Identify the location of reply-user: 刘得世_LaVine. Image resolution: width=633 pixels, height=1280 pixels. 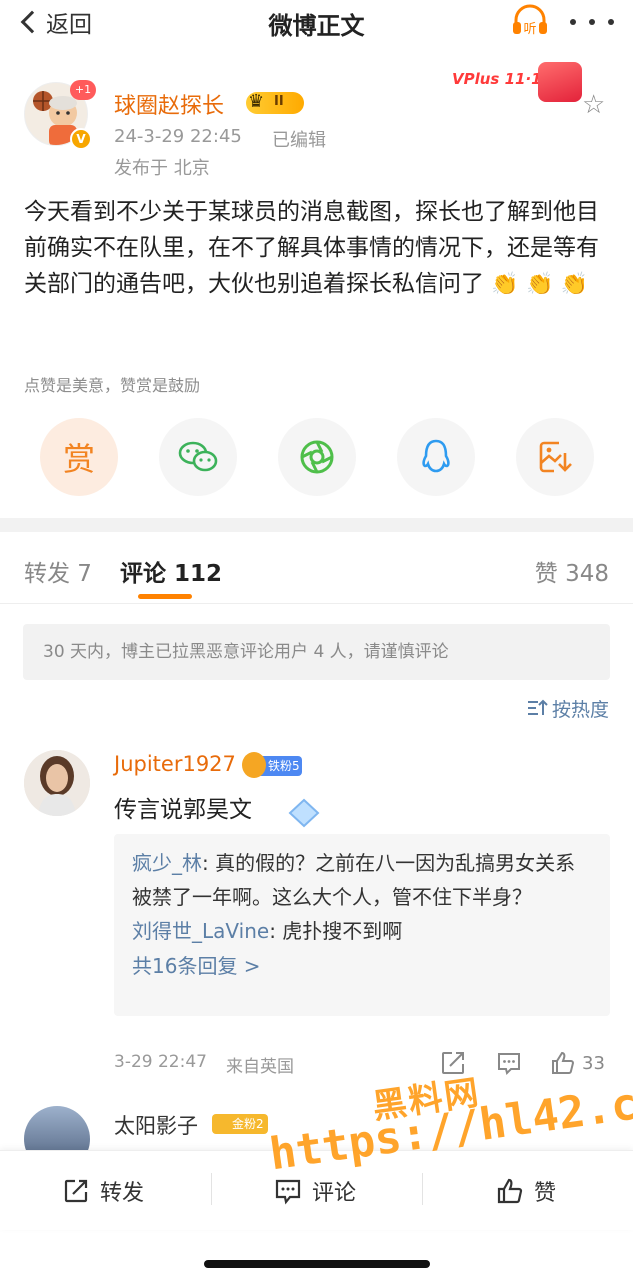
(200, 931).